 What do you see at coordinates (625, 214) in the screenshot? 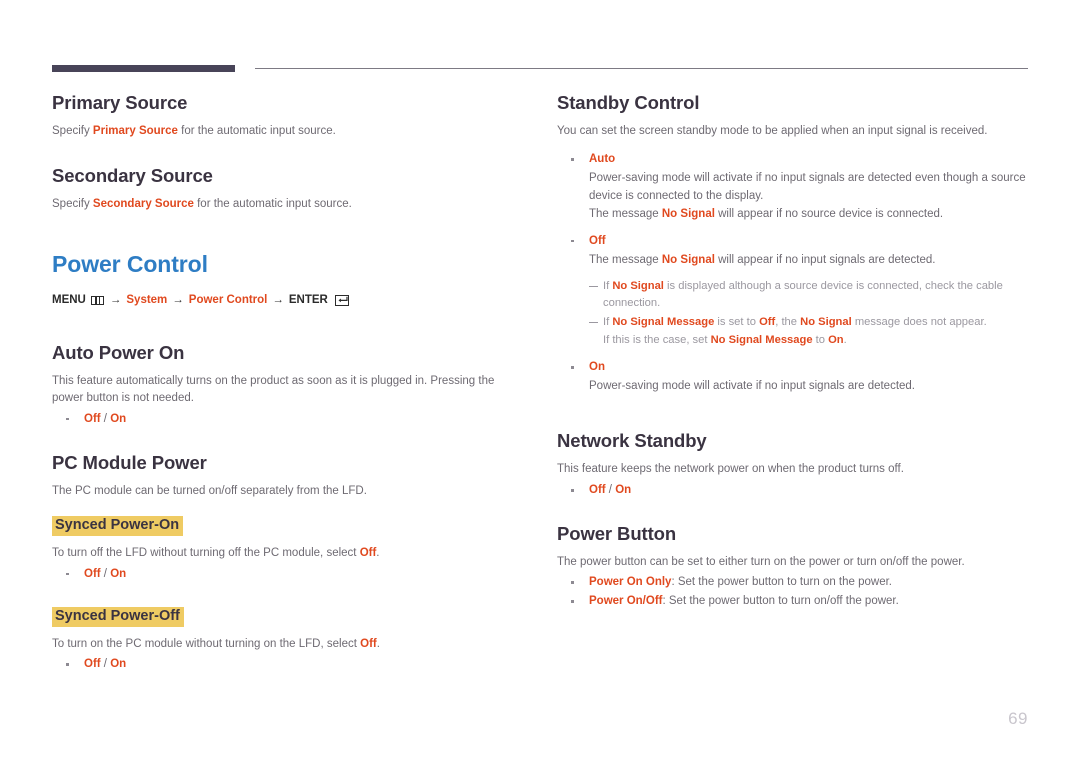
I see `detail-auto-line2-pre: The message` at bounding box center [625, 214].